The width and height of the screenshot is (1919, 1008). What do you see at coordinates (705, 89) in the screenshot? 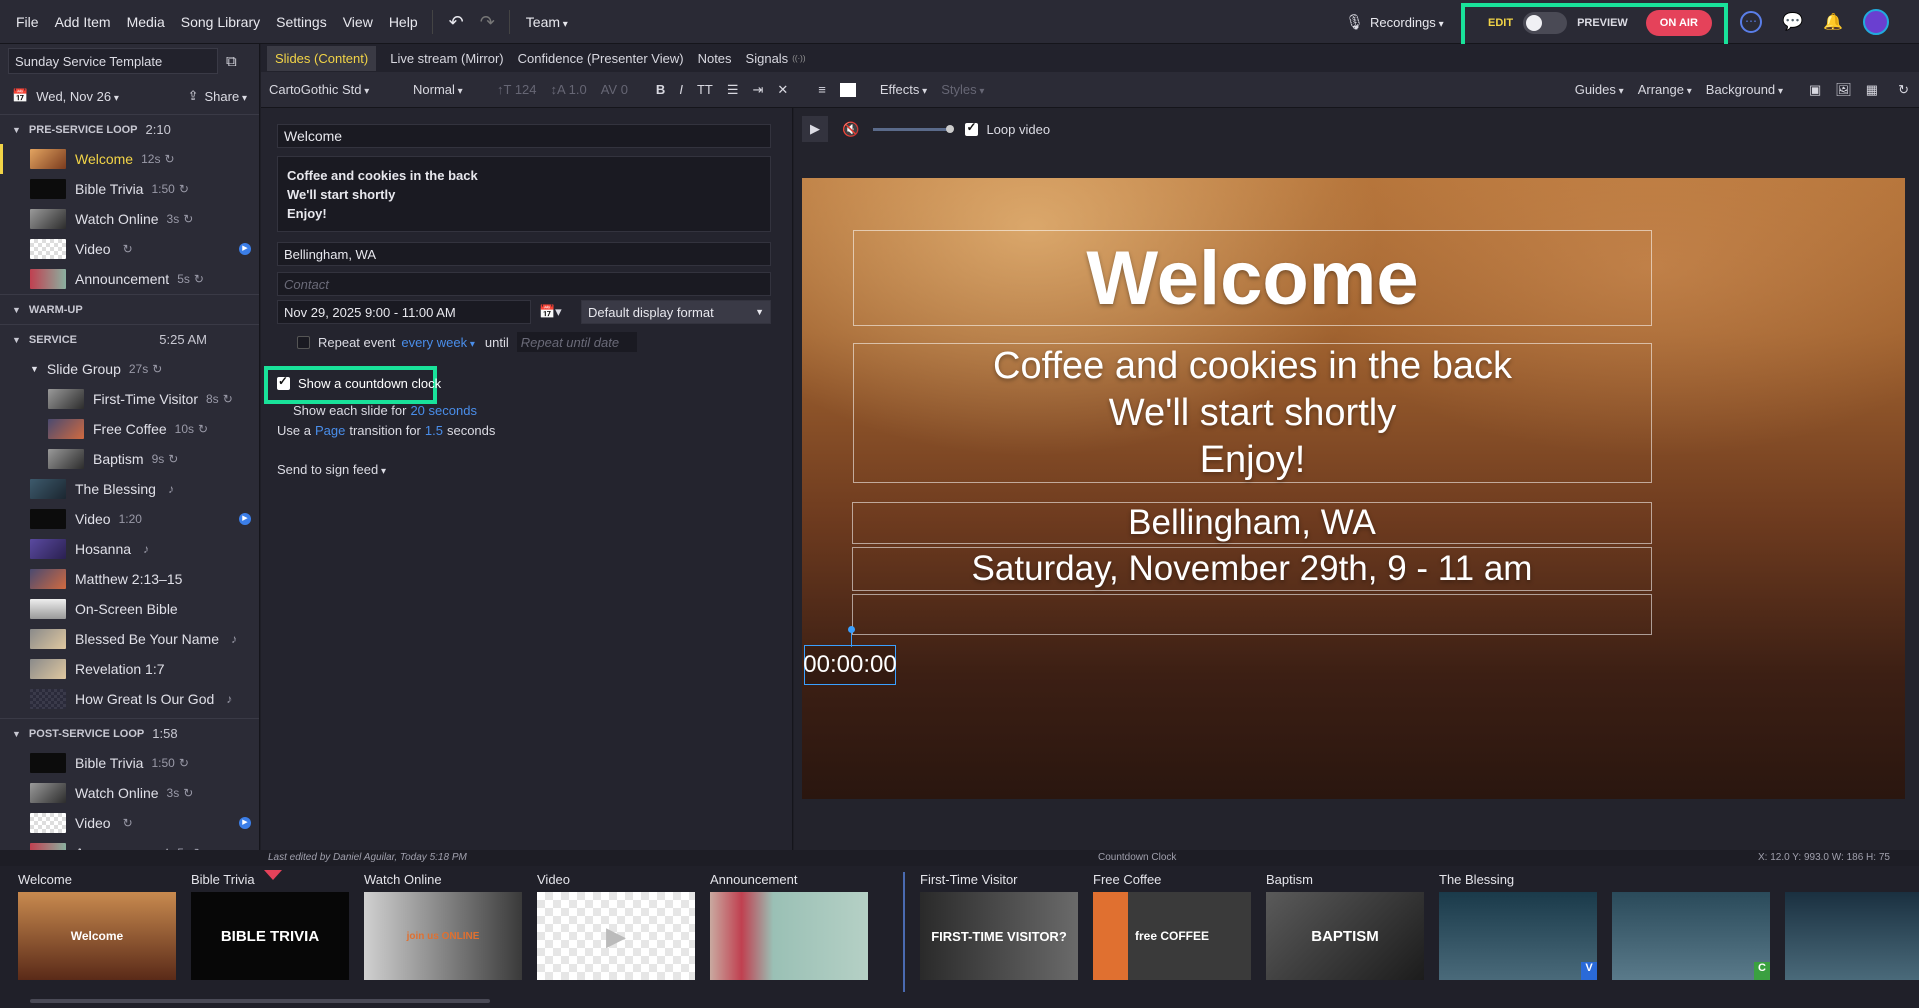
I see `text-case-icon: TT` at bounding box center [705, 89].